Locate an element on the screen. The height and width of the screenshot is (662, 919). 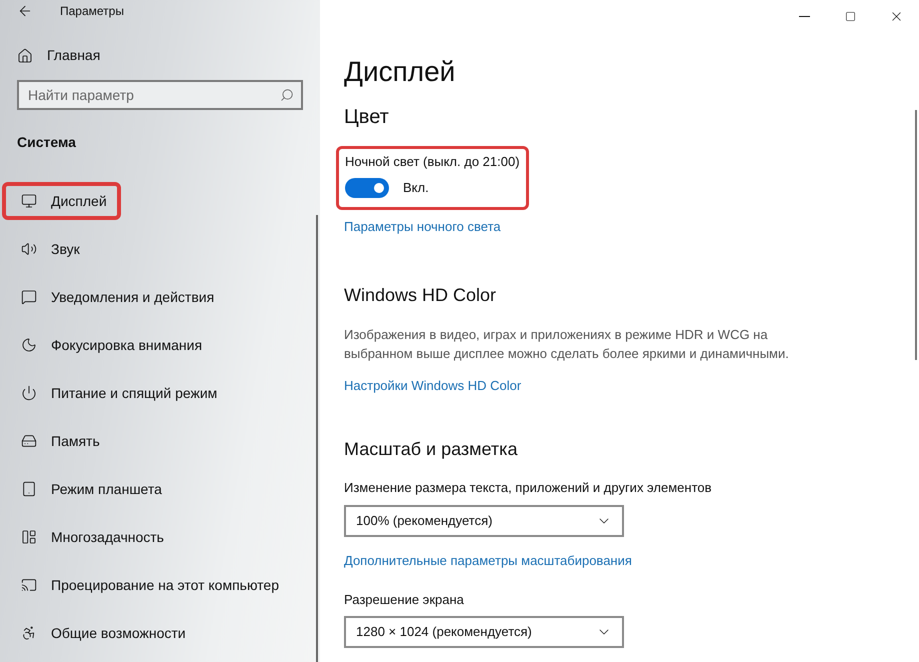
nav-item: Память is located at coordinates (60, 441).